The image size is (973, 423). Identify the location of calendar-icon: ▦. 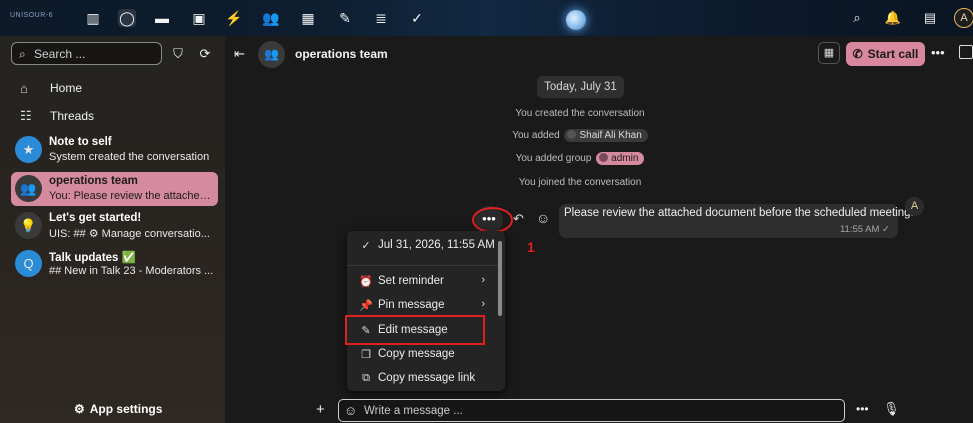
(308, 18).